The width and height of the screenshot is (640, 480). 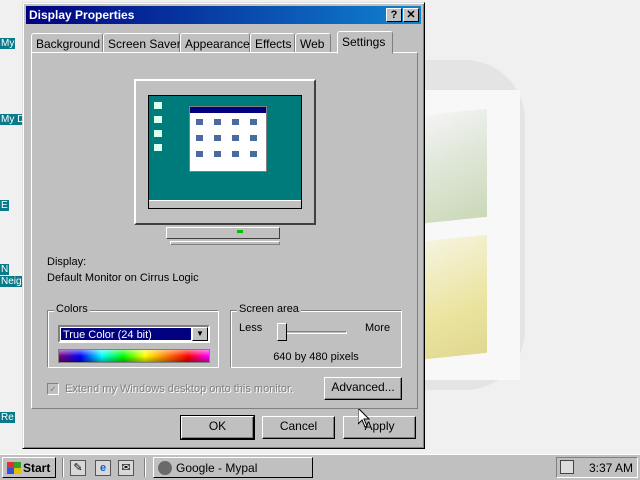 I want to click on cancel-button: Cancel, so click(x=298, y=427).